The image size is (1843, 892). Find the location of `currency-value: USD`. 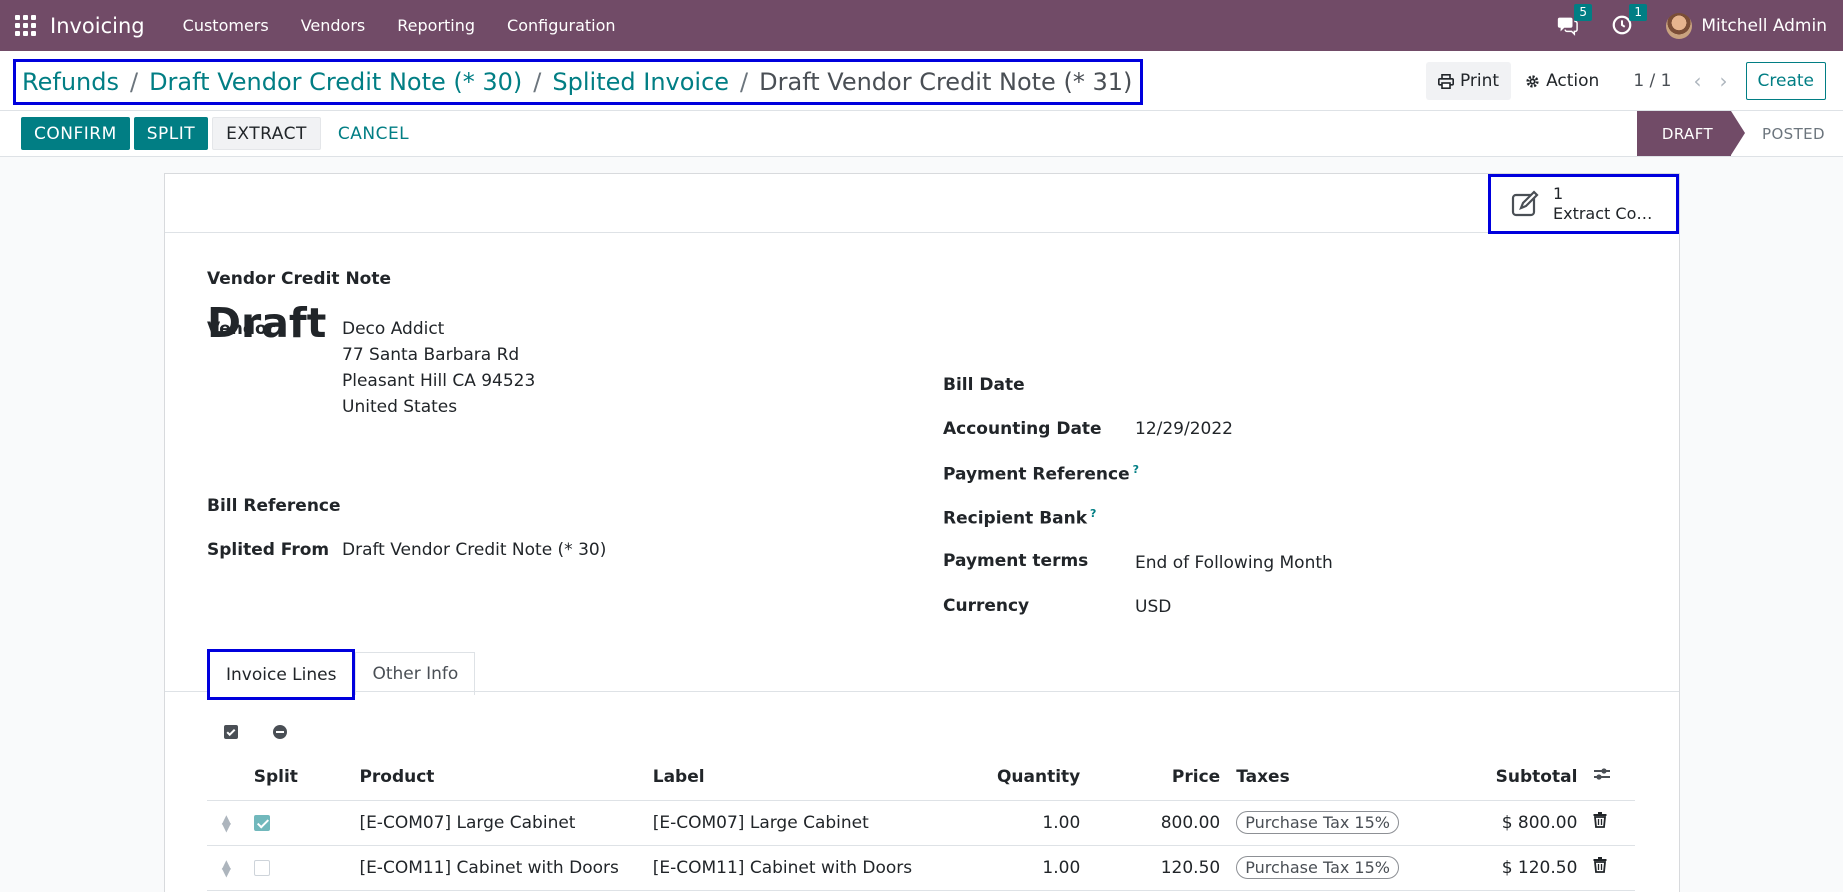

currency-value: USD is located at coordinates (1153, 607).